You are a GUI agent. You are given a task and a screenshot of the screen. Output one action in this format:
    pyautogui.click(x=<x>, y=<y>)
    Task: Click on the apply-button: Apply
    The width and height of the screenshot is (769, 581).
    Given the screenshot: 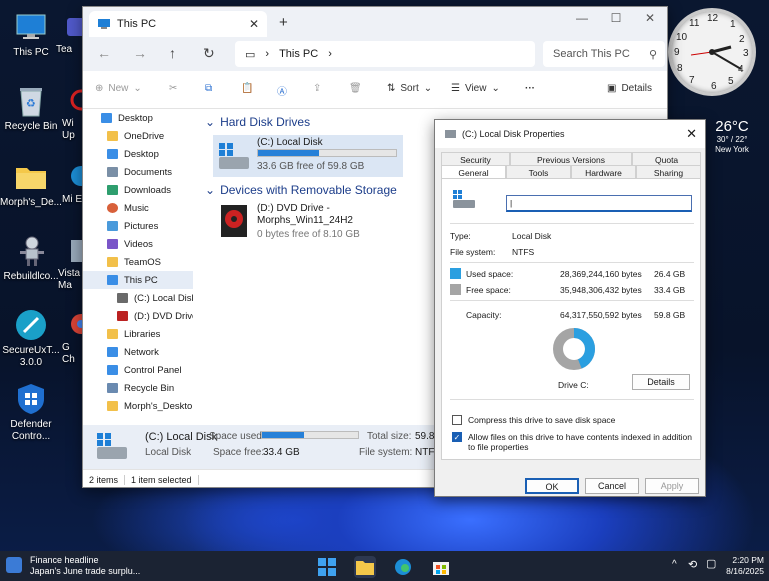 What is the action you would take?
    pyautogui.click(x=672, y=486)
    